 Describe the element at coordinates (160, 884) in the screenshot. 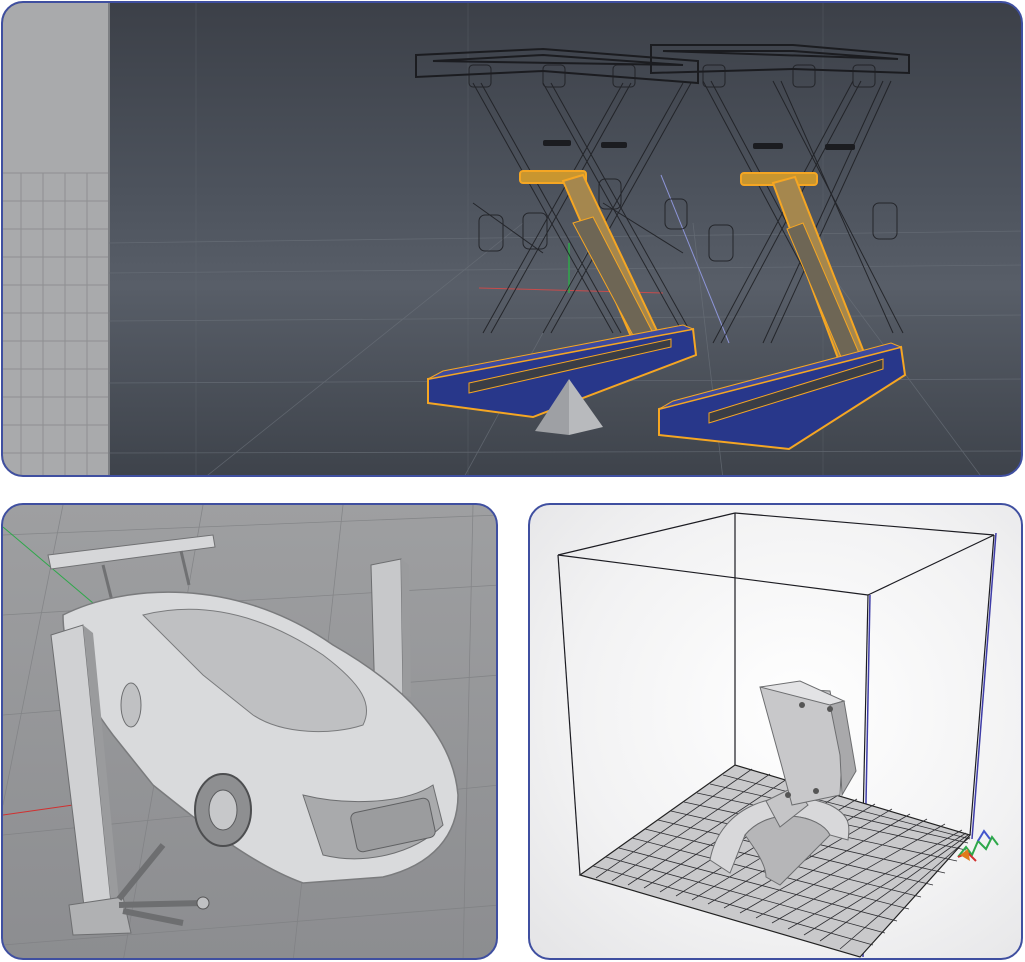

I see `lift-arms` at that location.